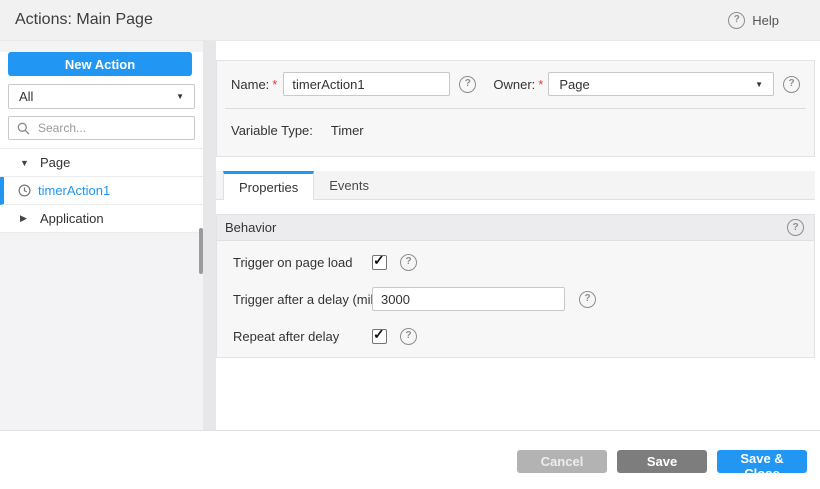 Image resolution: width=820 pixels, height=489 pixels. Describe the element at coordinates (100, 64) in the screenshot. I see `new-action-button: New Action` at that location.